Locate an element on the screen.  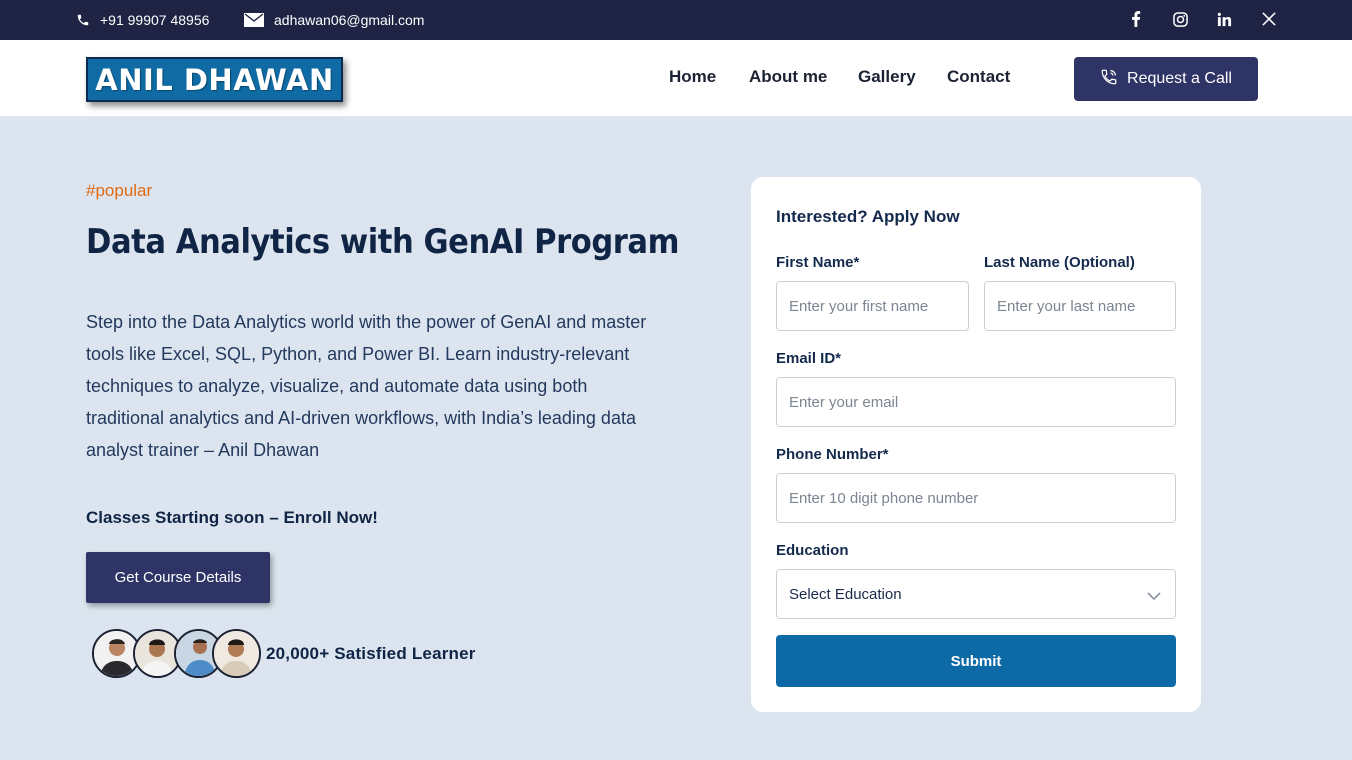
x-icon is located at coordinates (1269, 19).